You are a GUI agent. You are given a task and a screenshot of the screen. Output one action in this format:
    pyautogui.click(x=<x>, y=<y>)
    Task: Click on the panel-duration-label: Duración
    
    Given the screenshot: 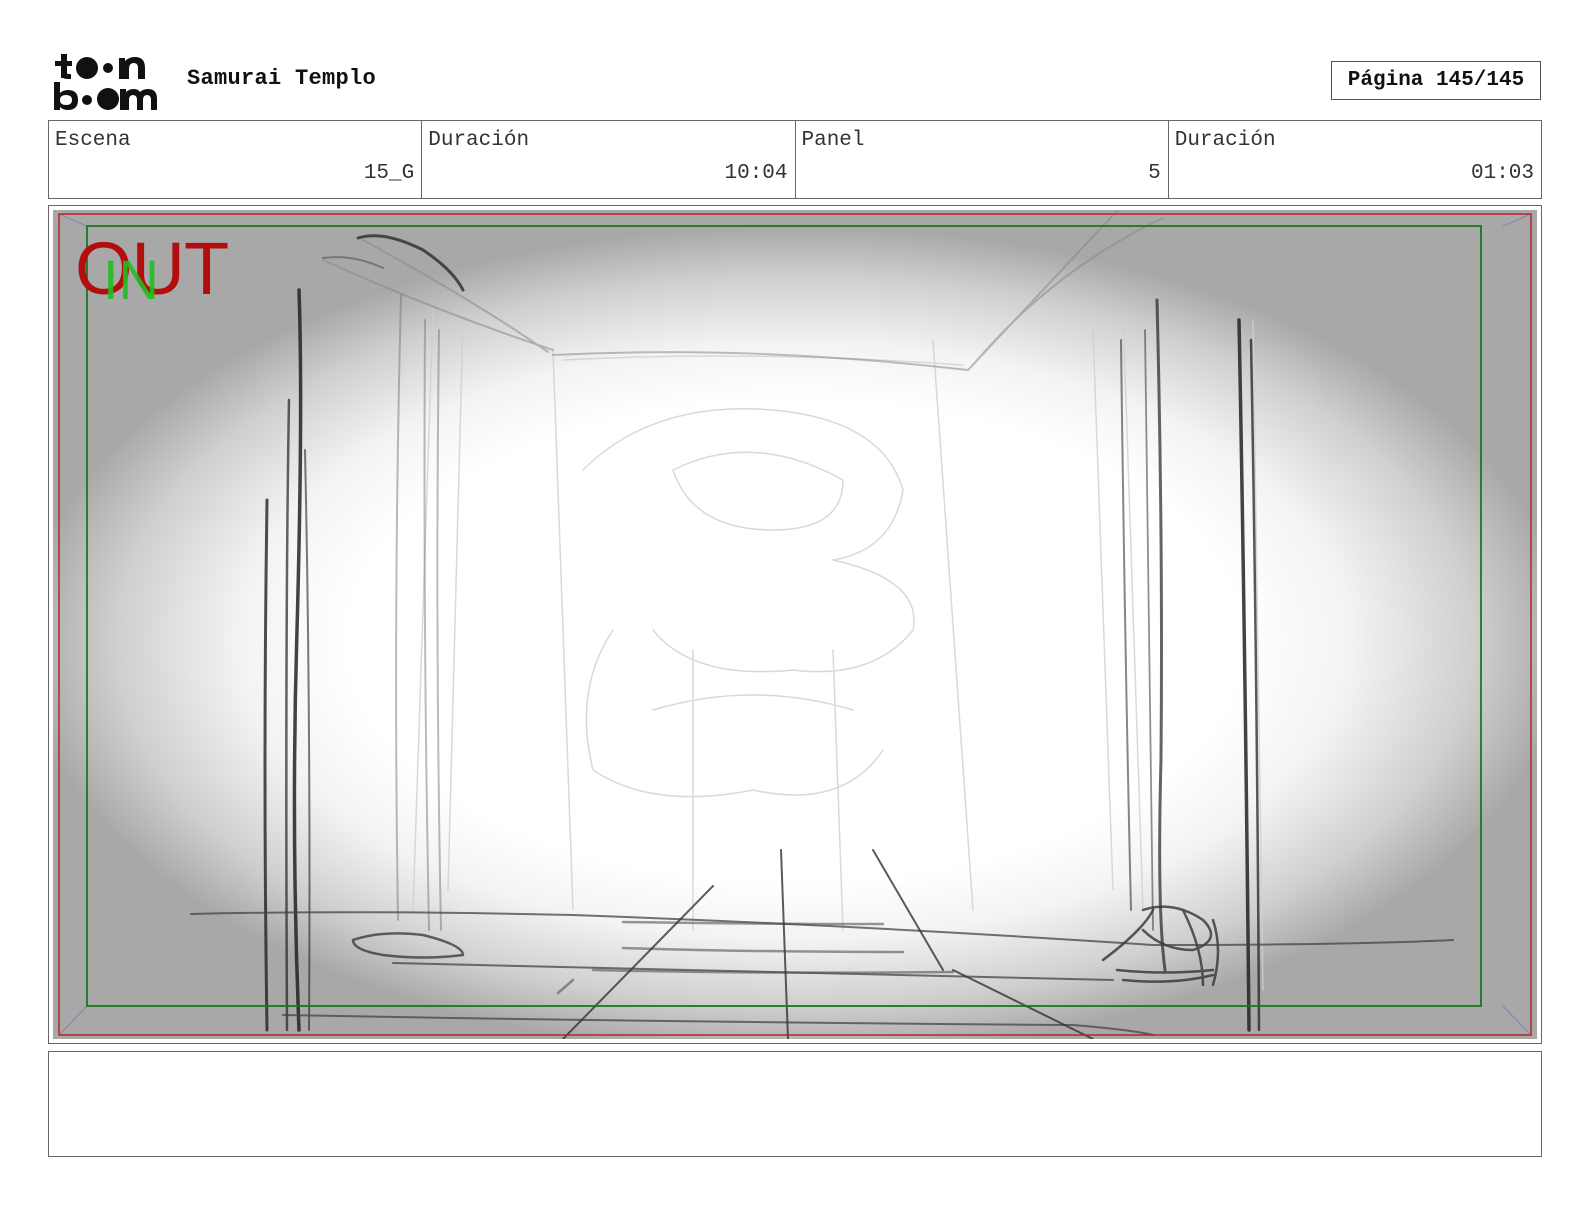 What is the action you would take?
    pyautogui.click(x=1225, y=140)
    